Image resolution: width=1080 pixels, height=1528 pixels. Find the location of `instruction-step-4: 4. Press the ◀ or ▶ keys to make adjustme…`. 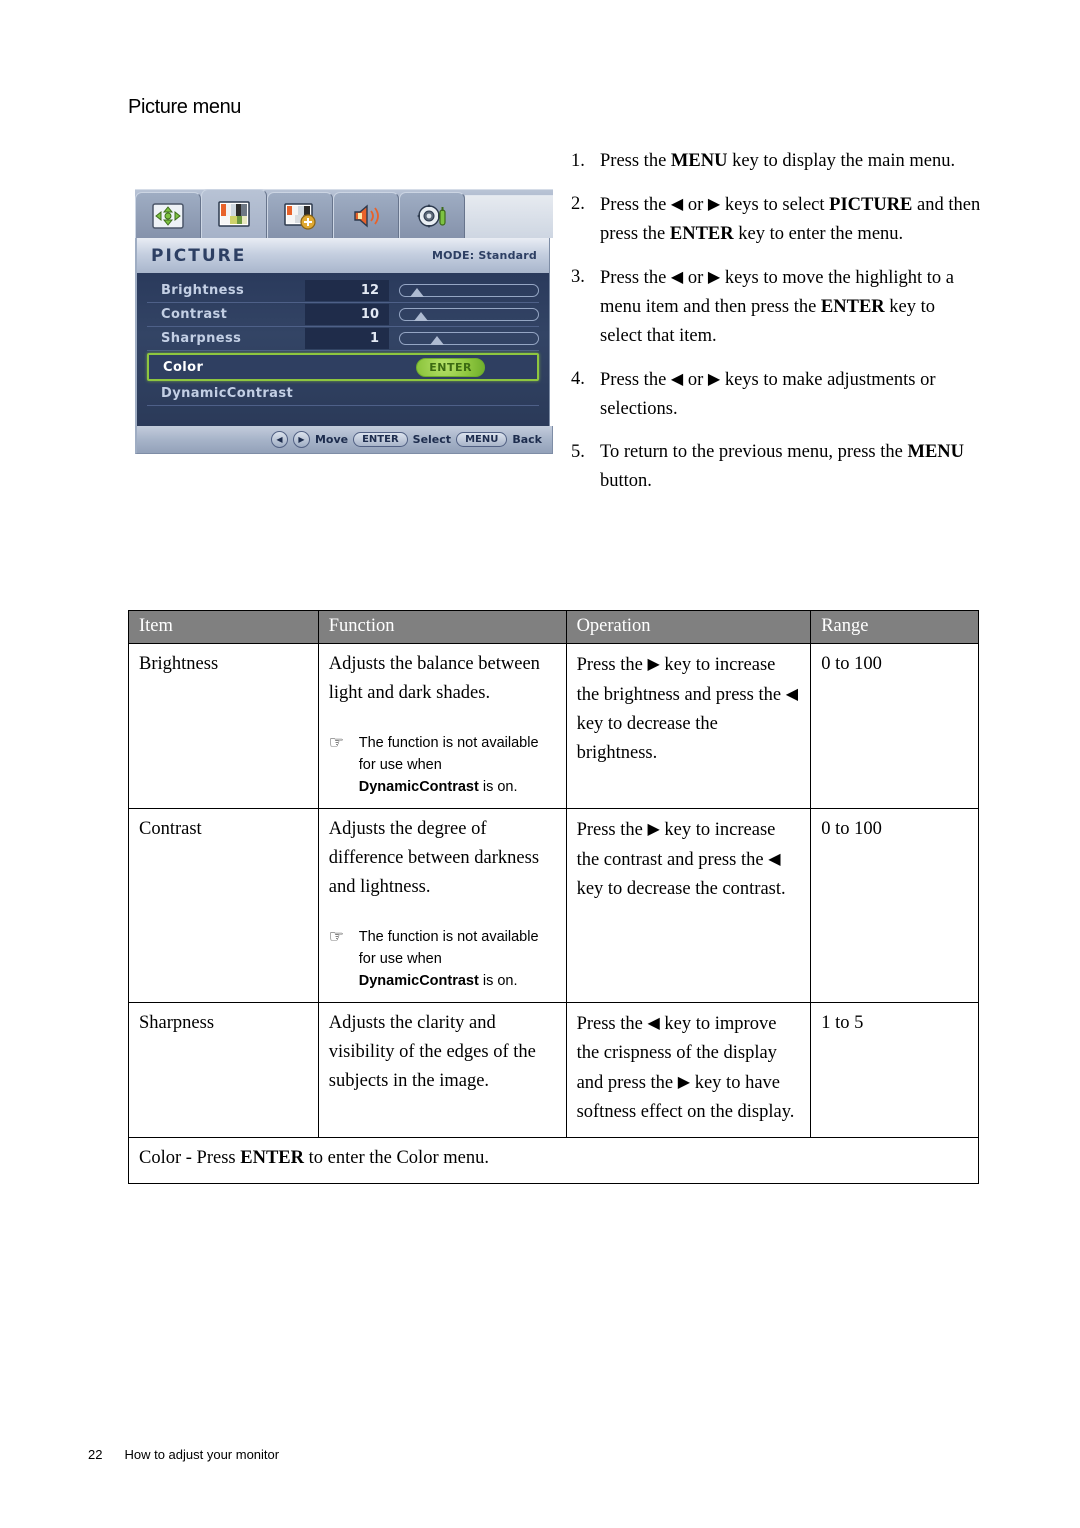

instruction-step-4: 4. Press the ◀ or ▶ keys to make adjustme… is located at coordinates (776, 394).